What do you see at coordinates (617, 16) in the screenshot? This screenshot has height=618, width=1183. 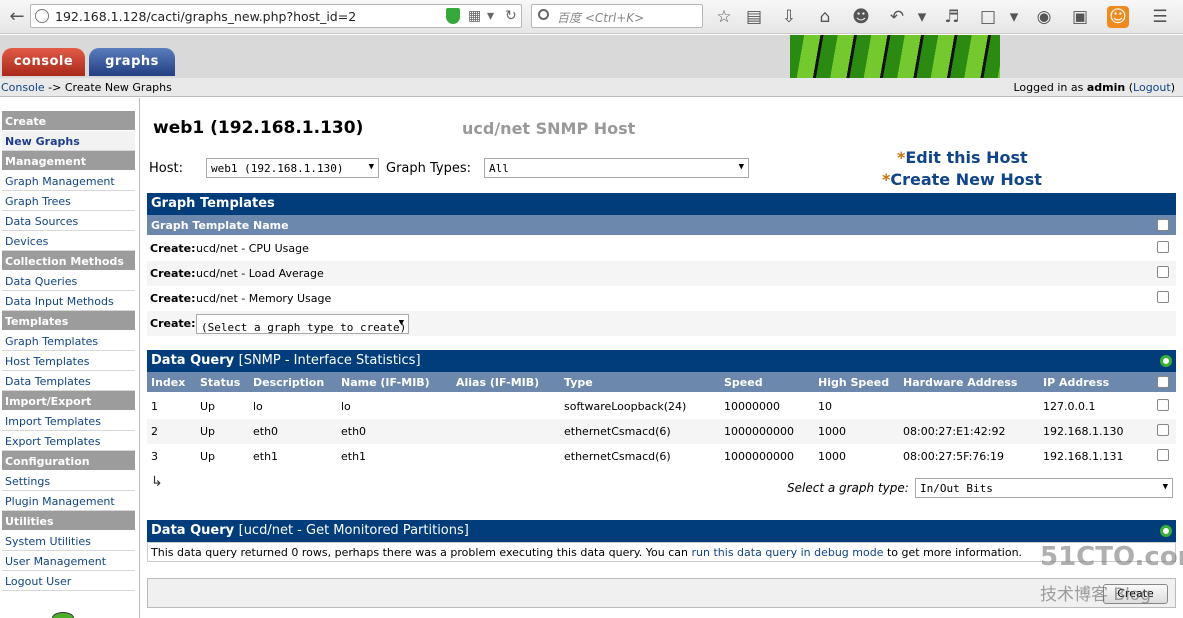 I see `search-box: 百度 <Ctrl+K>` at bounding box center [617, 16].